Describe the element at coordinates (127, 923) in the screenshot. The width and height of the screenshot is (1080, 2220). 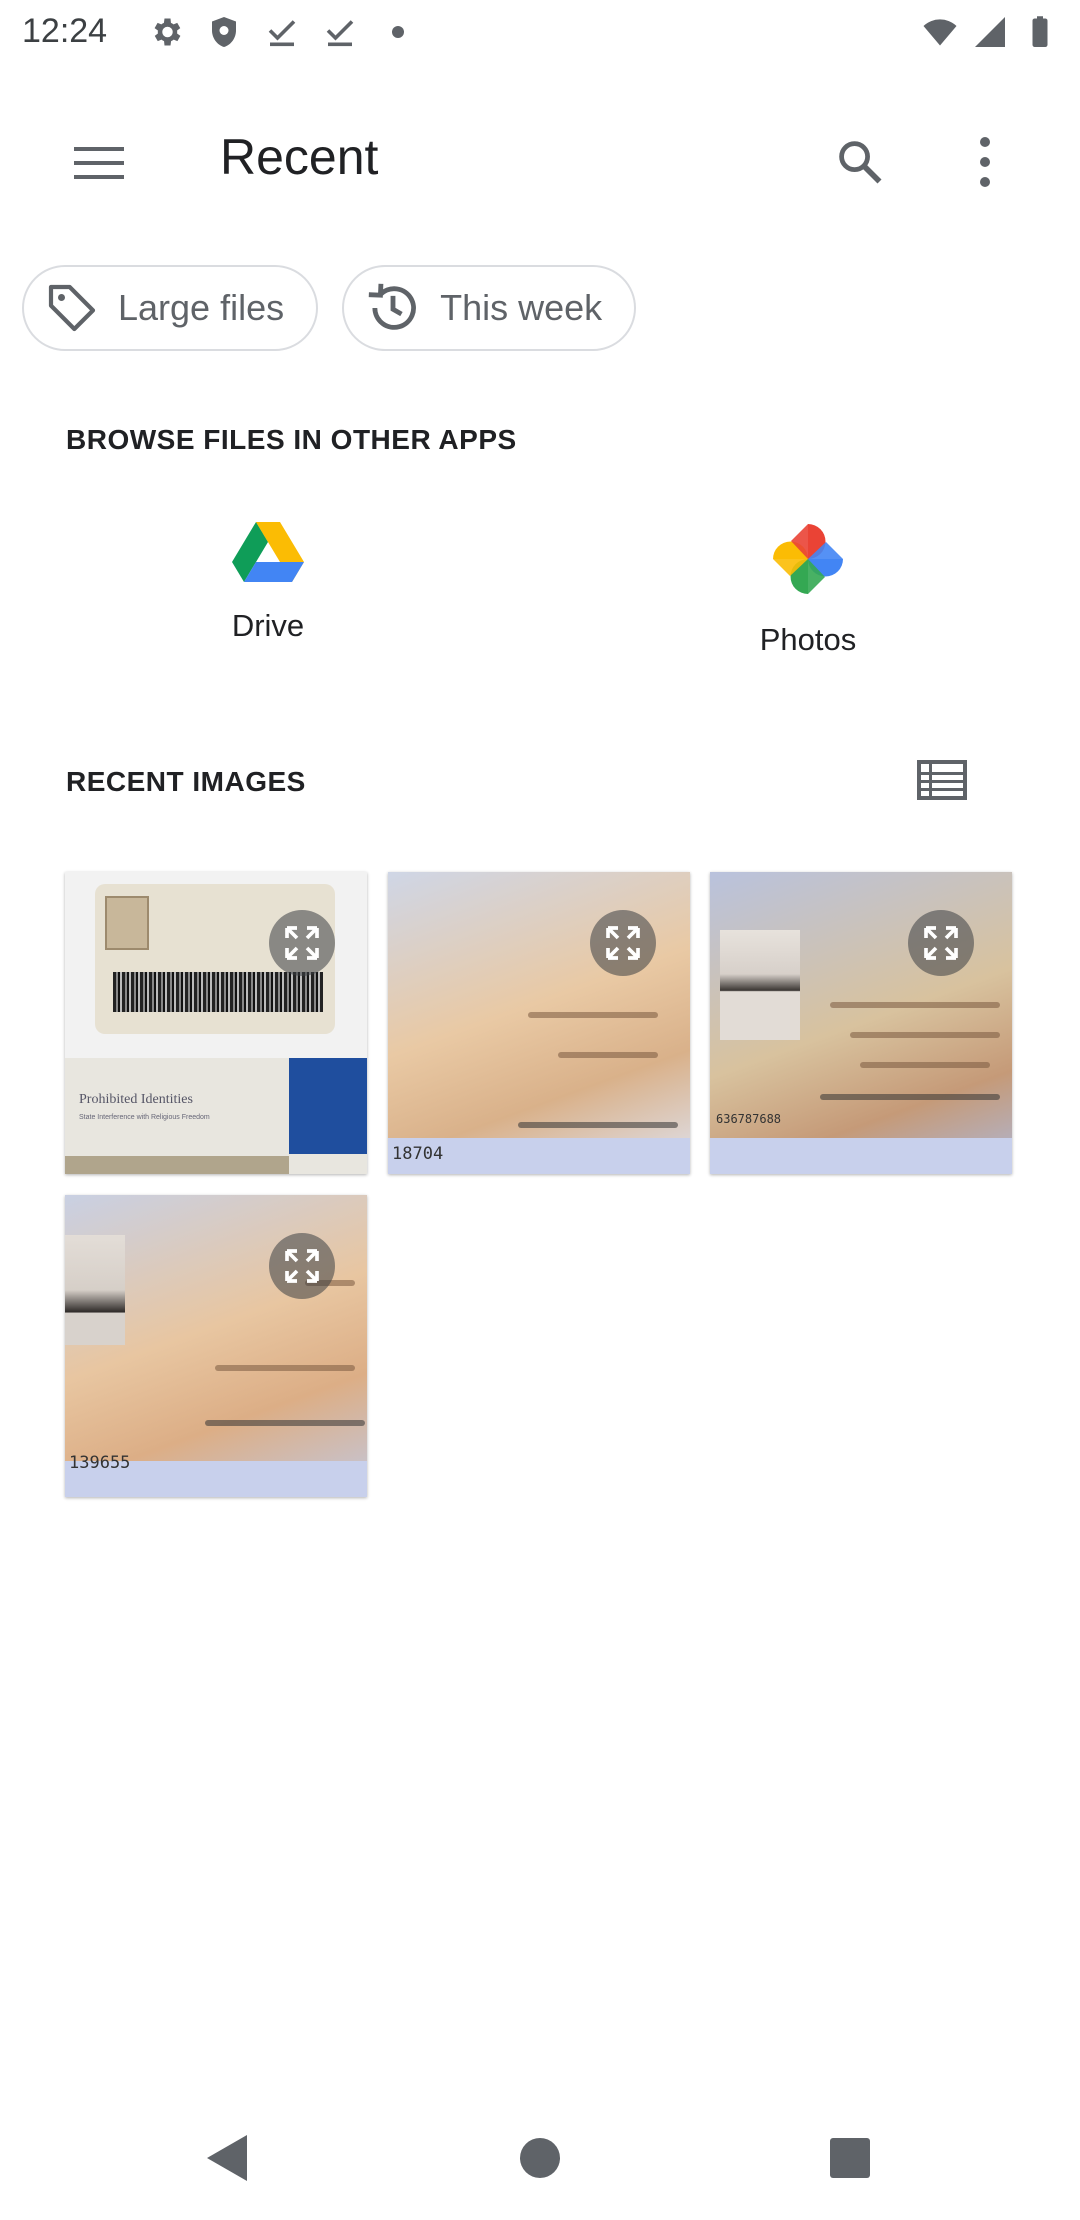
I see `id-card-photo` at that location.